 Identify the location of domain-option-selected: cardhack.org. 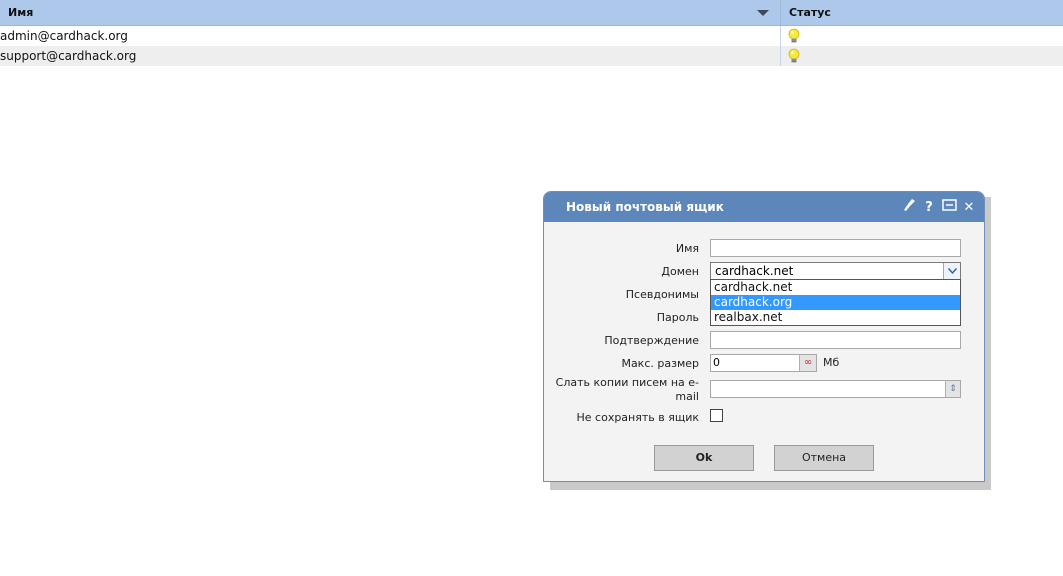
(835, 302).